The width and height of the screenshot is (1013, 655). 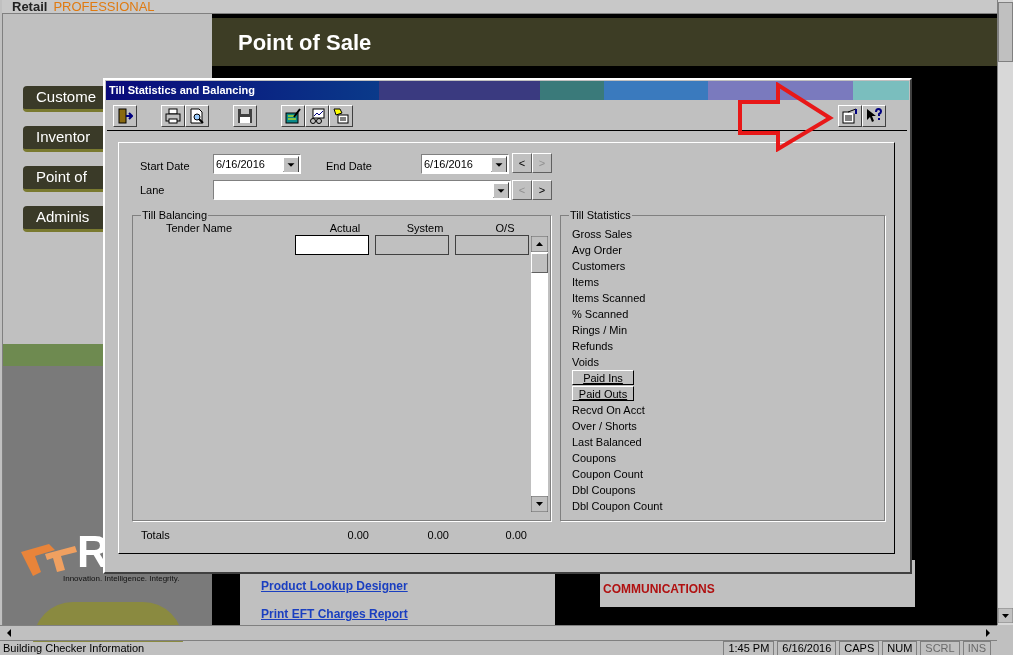 I want to click on edit-icon, so click(x=293, y=116).